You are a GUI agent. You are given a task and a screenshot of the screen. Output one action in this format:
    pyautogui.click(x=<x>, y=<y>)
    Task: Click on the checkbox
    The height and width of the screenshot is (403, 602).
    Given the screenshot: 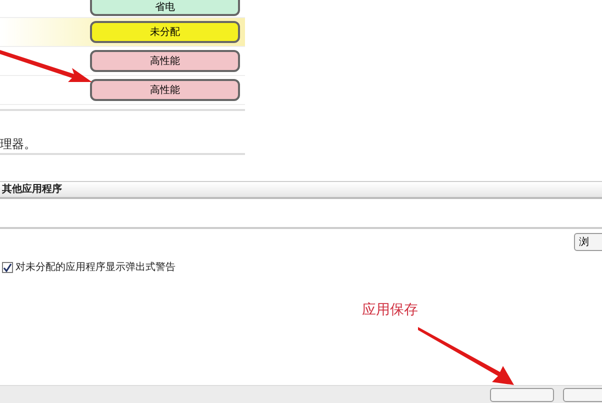 What is the action you would take?
    pyautogui.click(x=7, y=267)
    